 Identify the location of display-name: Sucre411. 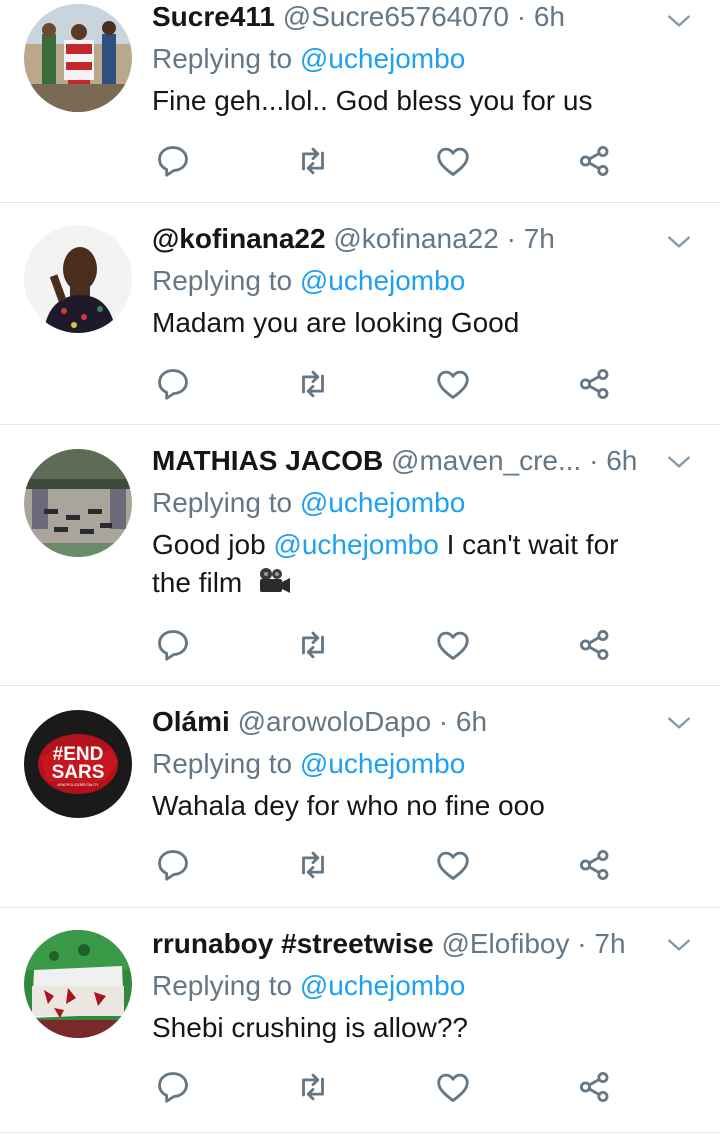
(213, 16).